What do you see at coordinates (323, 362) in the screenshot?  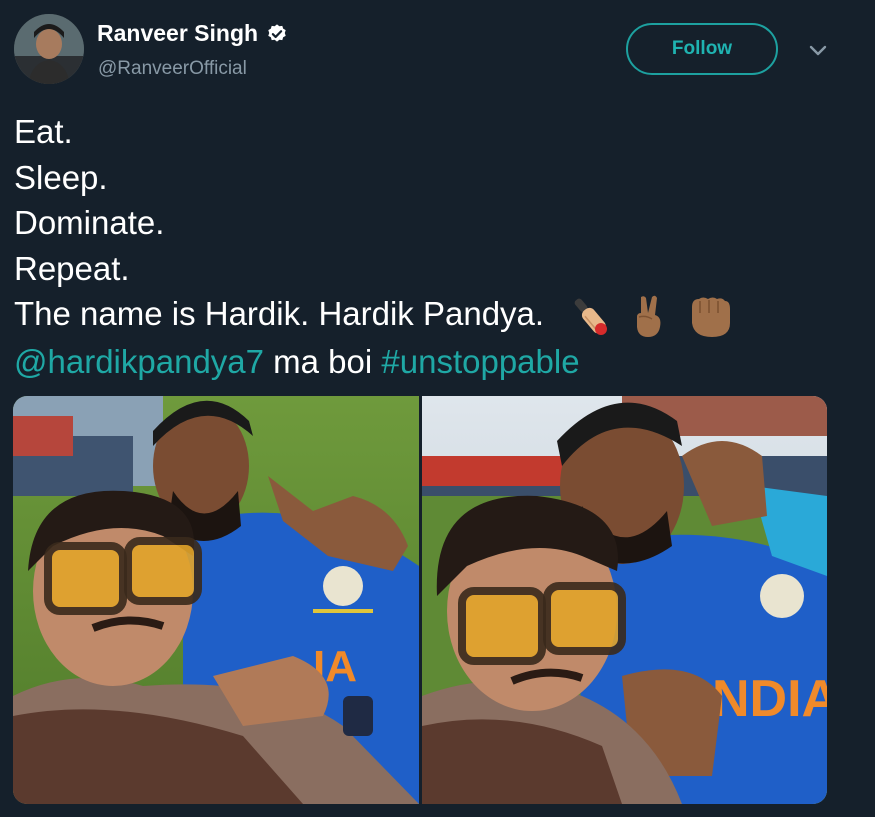 I see `tweet-fragment: ma boi` at bounding box center [323, 362].